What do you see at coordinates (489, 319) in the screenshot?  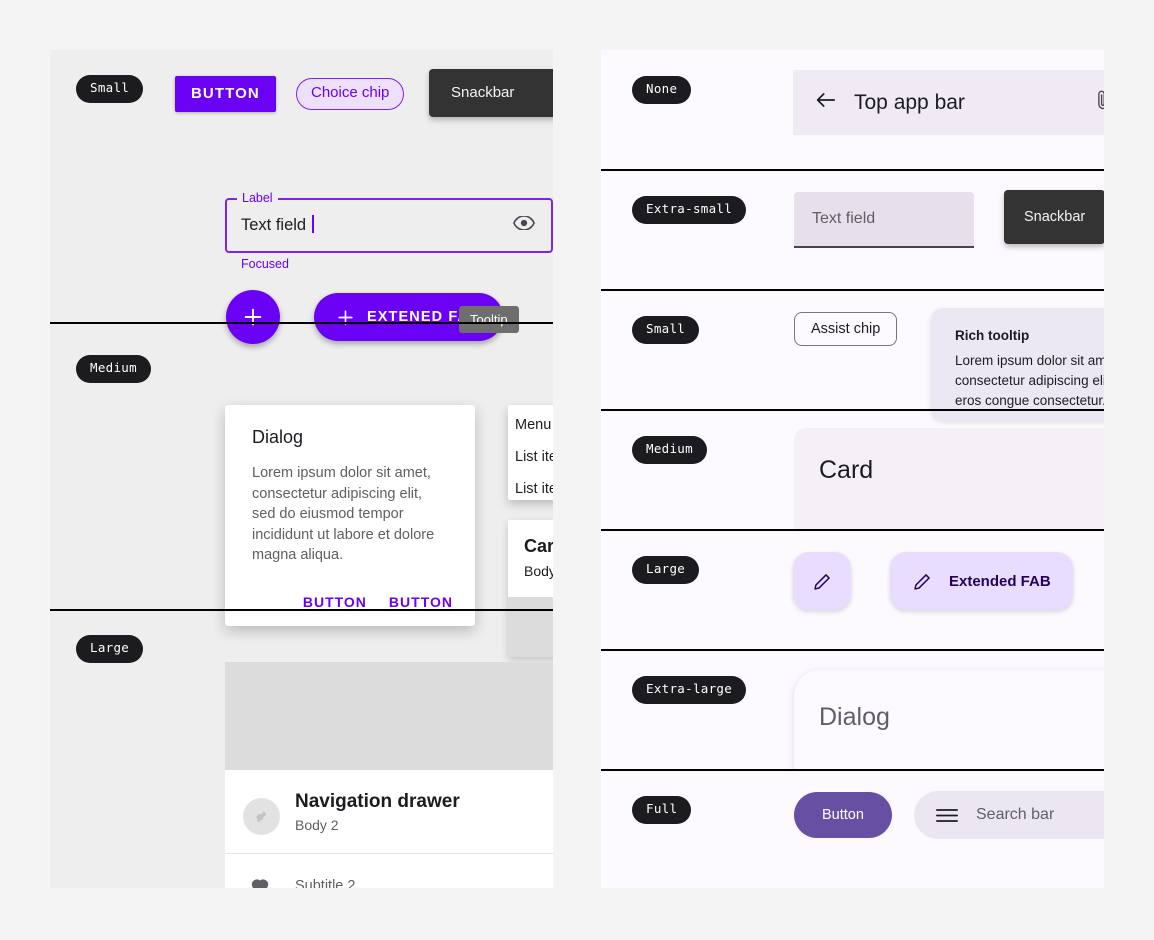 I see `tooltip: Tooltip` at bounding box center [489, 319].